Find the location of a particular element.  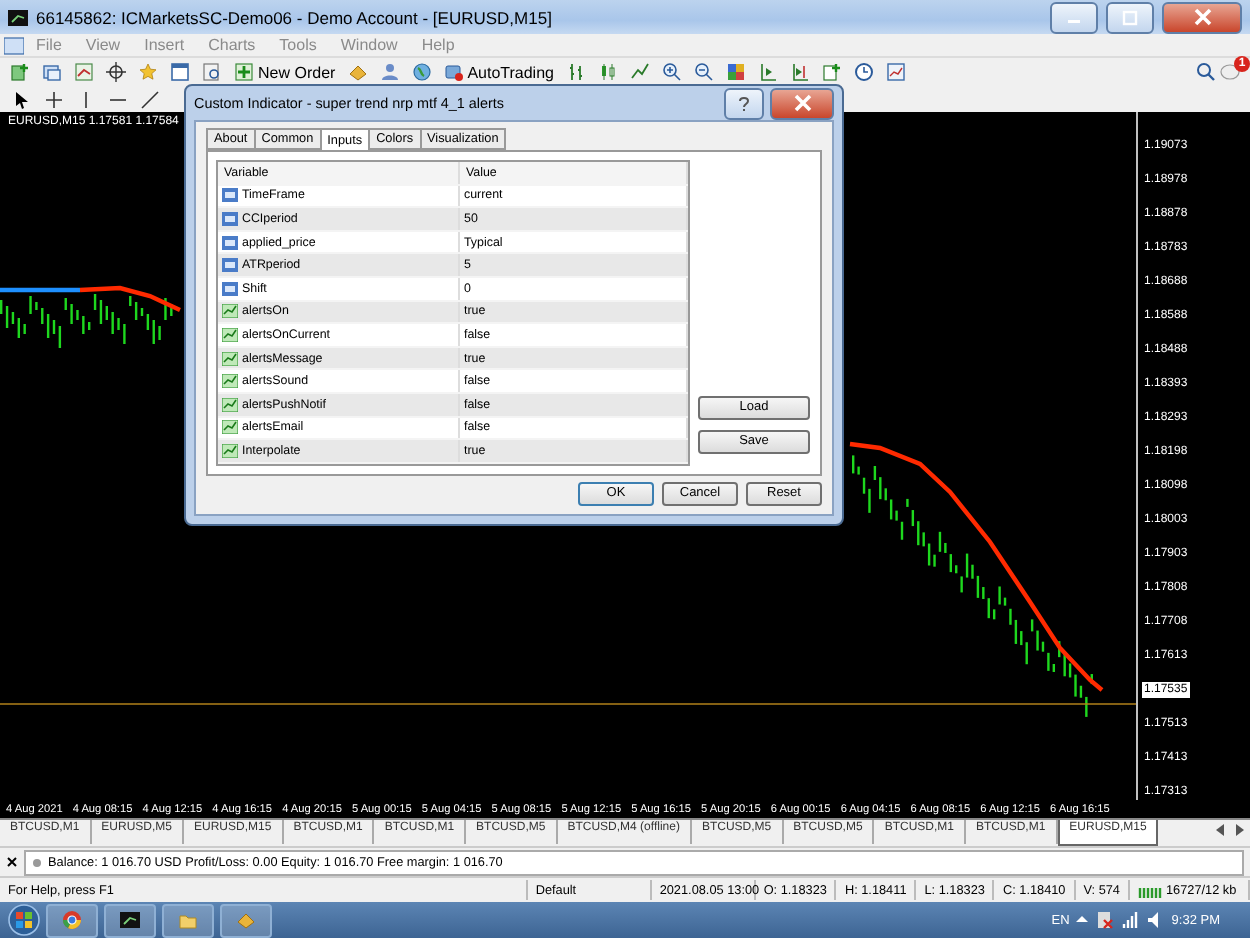

right-arrow-icon is located at coordinates (1240, 830).